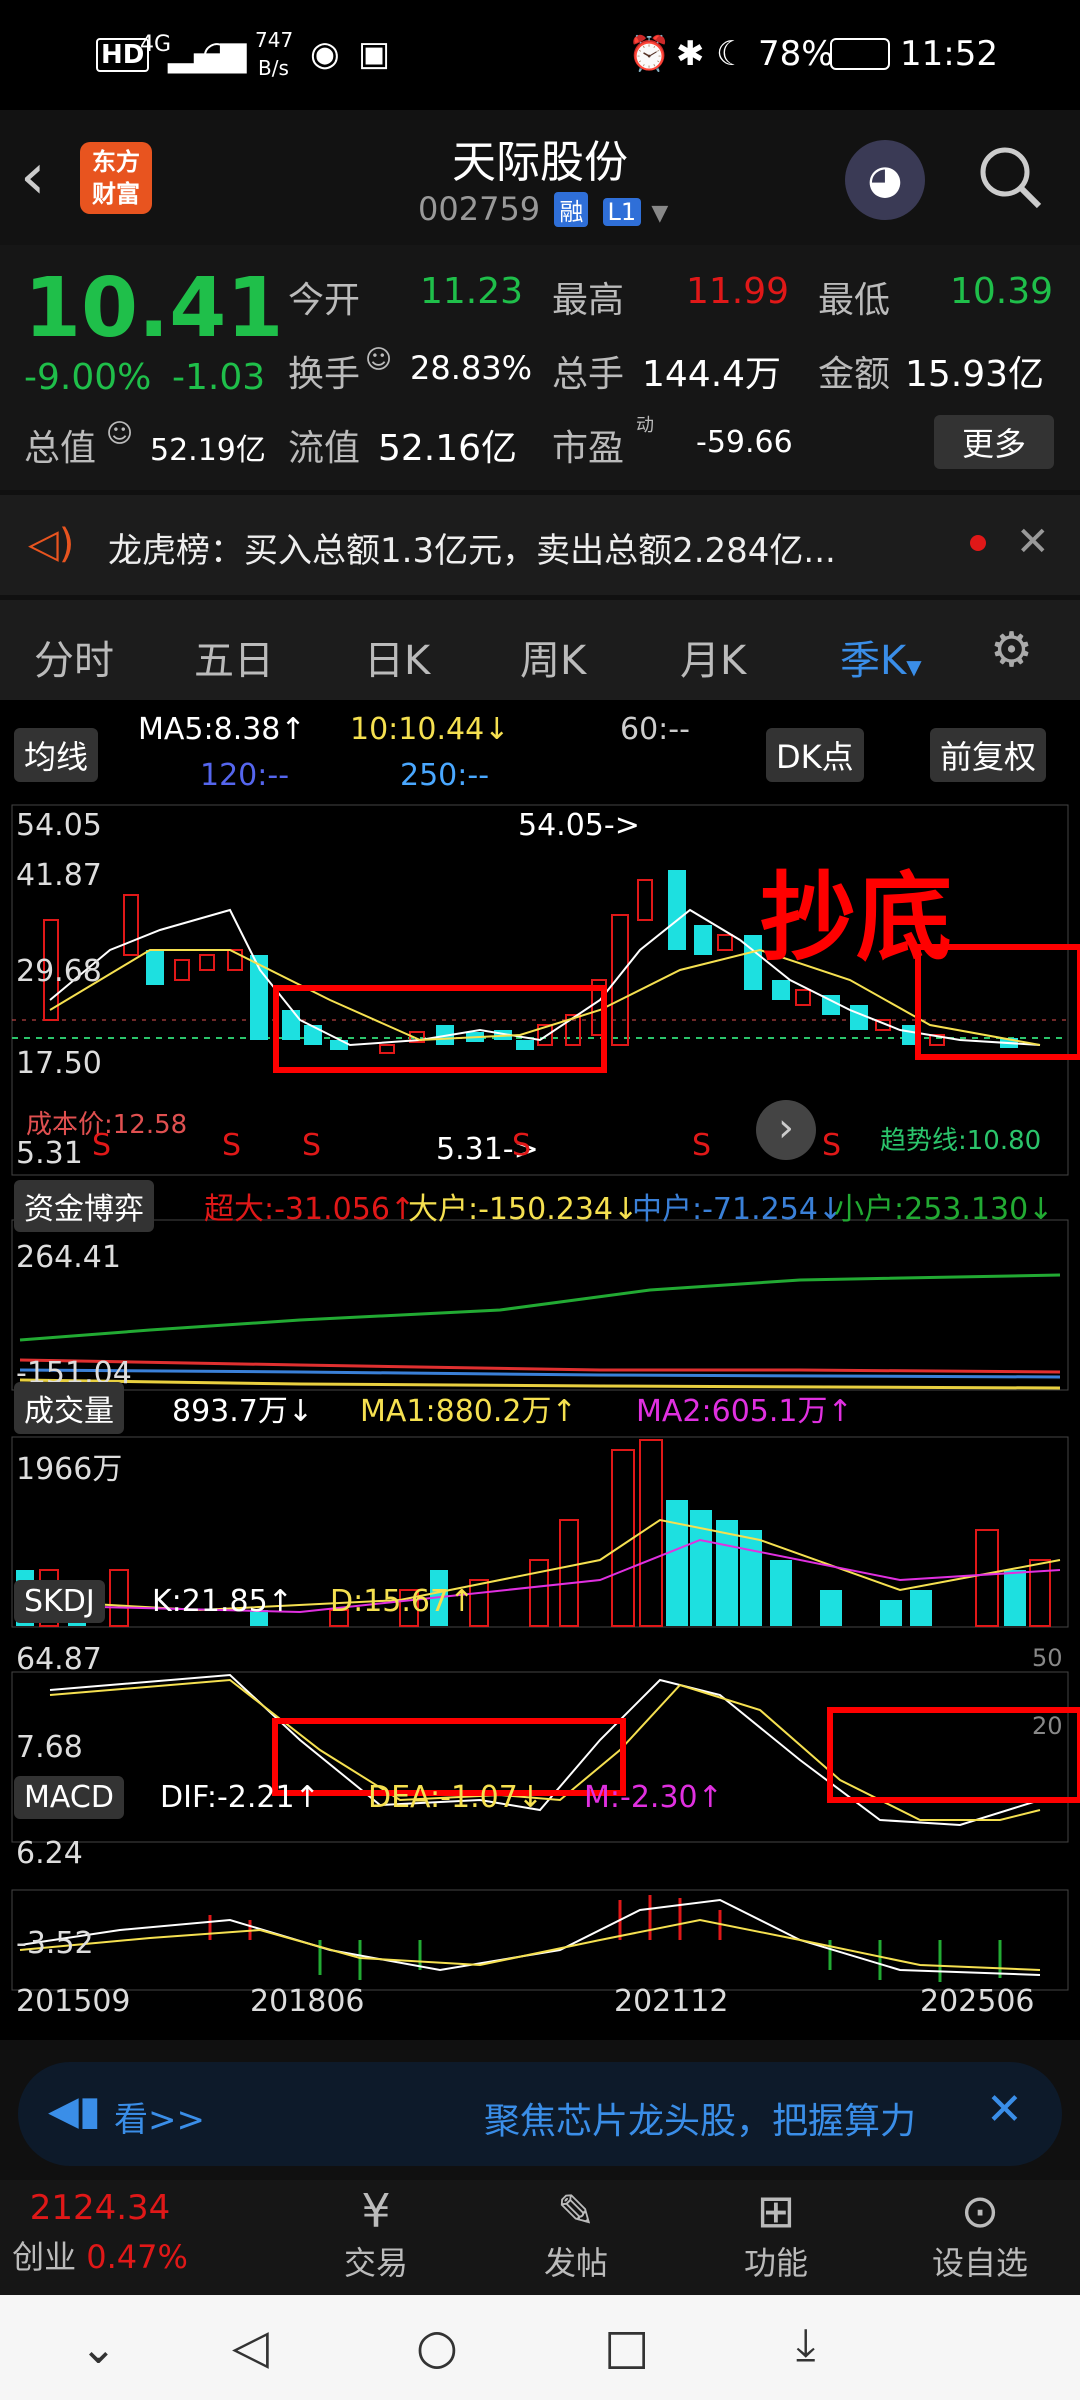 The height and width of the screenshot is (2400, 1080). I want to click on y-label-max: 54.05, so click(59, 825).